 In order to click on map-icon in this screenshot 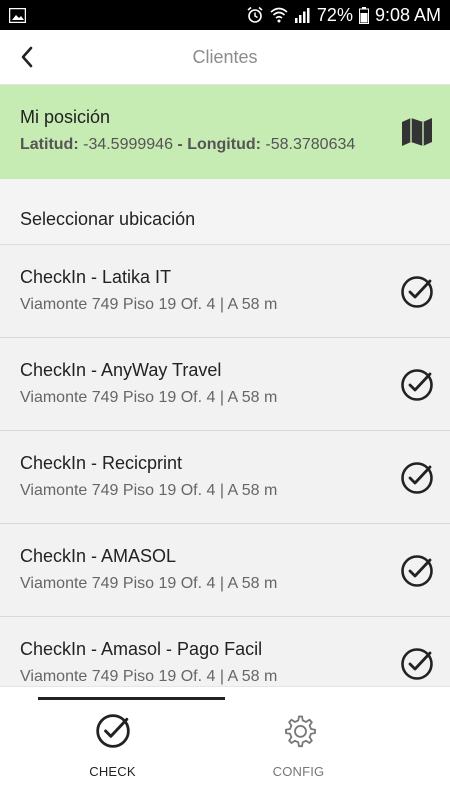, I will do `click(417, 132)`.